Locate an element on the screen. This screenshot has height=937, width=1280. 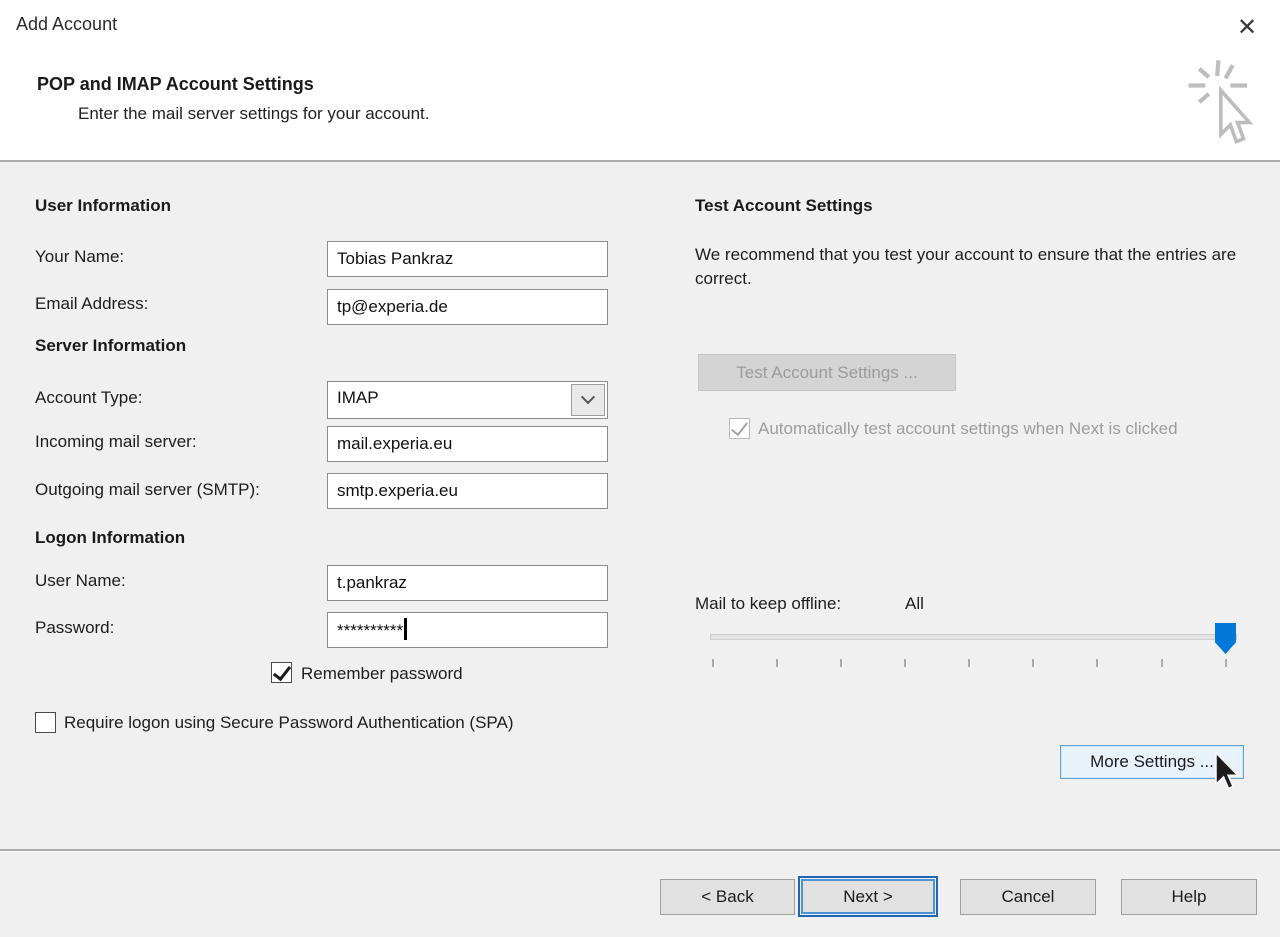
email-address-input is located at coordinates (467, 307).